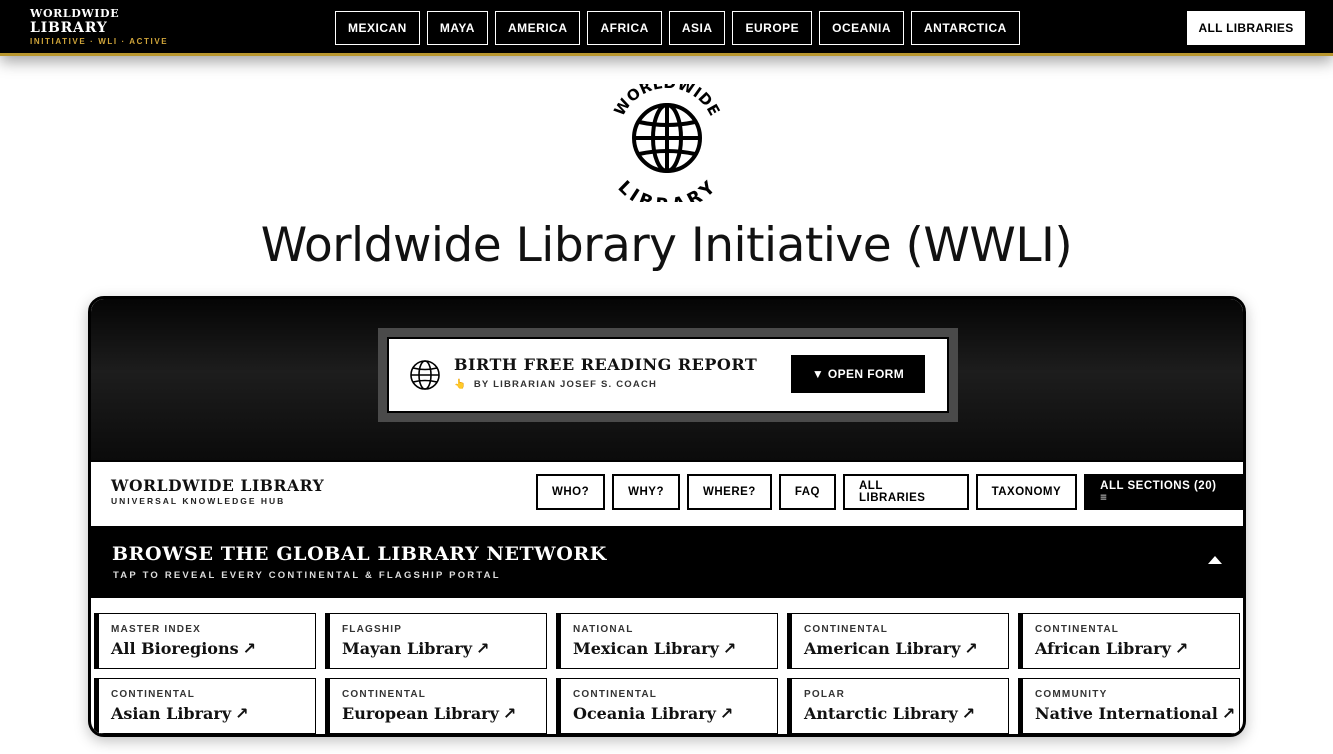  Describe the element at coordinates (606, 364) in the screenshot. I see `promo-title: BIRTH FREE READING REPORT` at that location.